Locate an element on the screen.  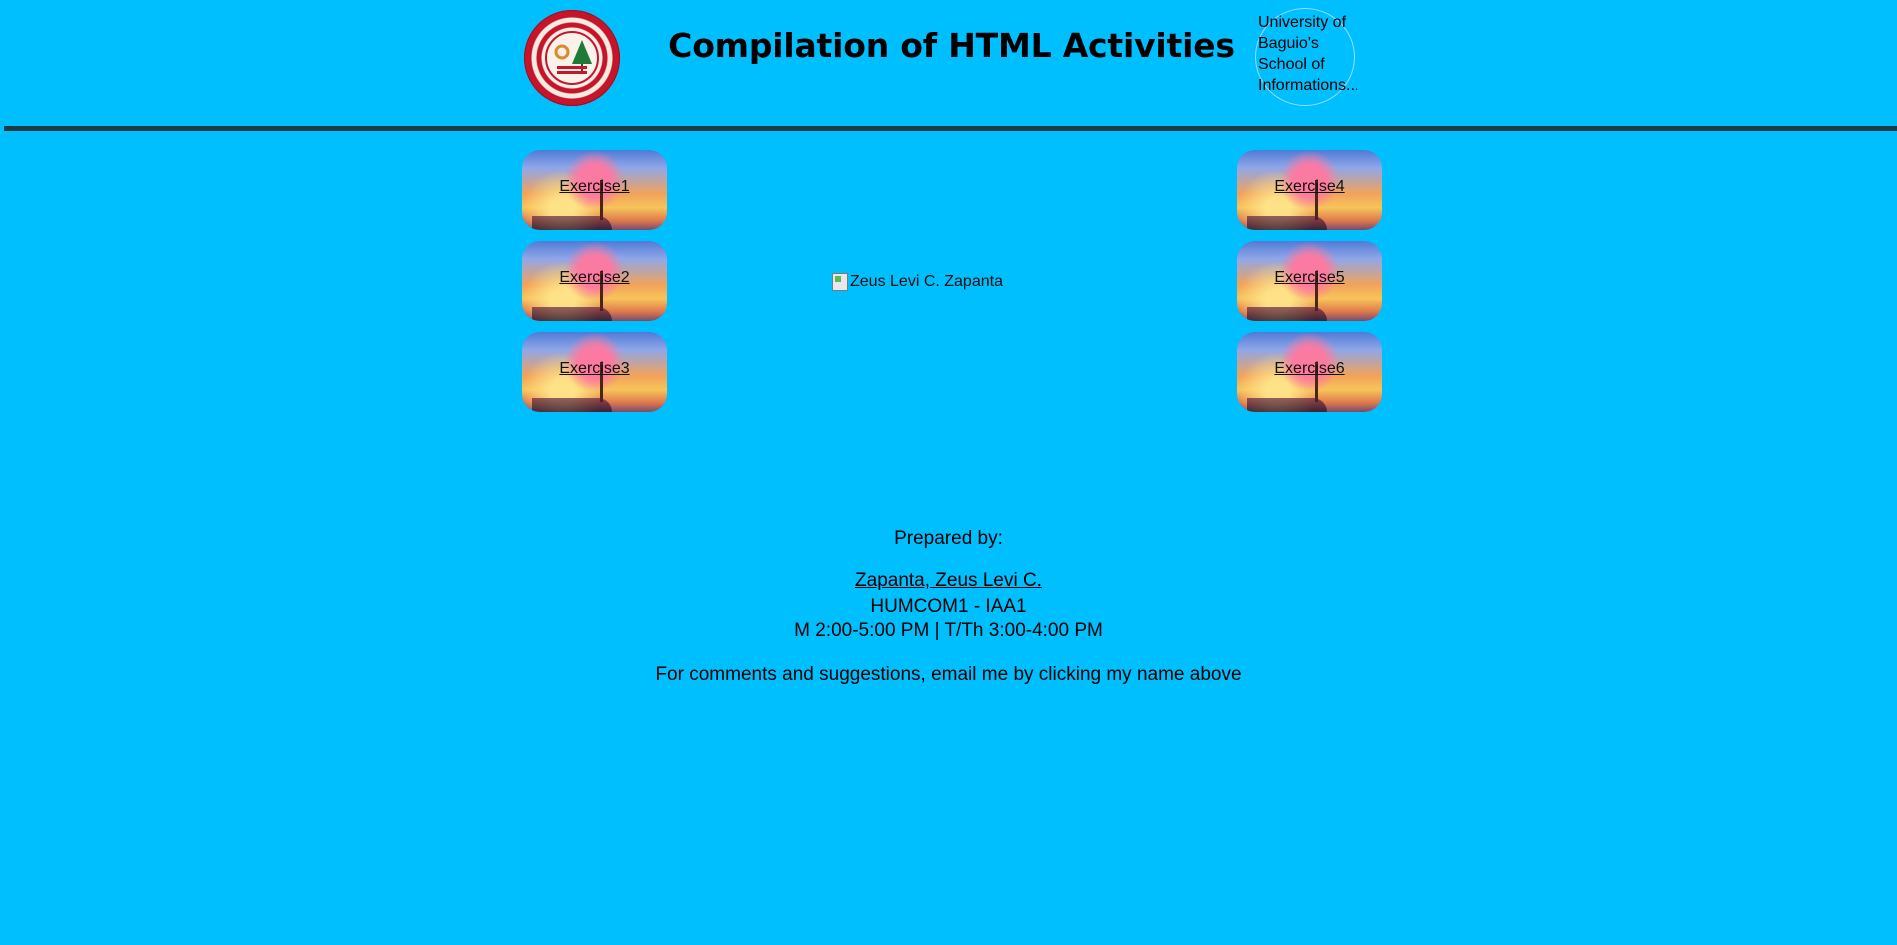
exercise-tile-2: Exercise2 is located at coordinates (594, 281).